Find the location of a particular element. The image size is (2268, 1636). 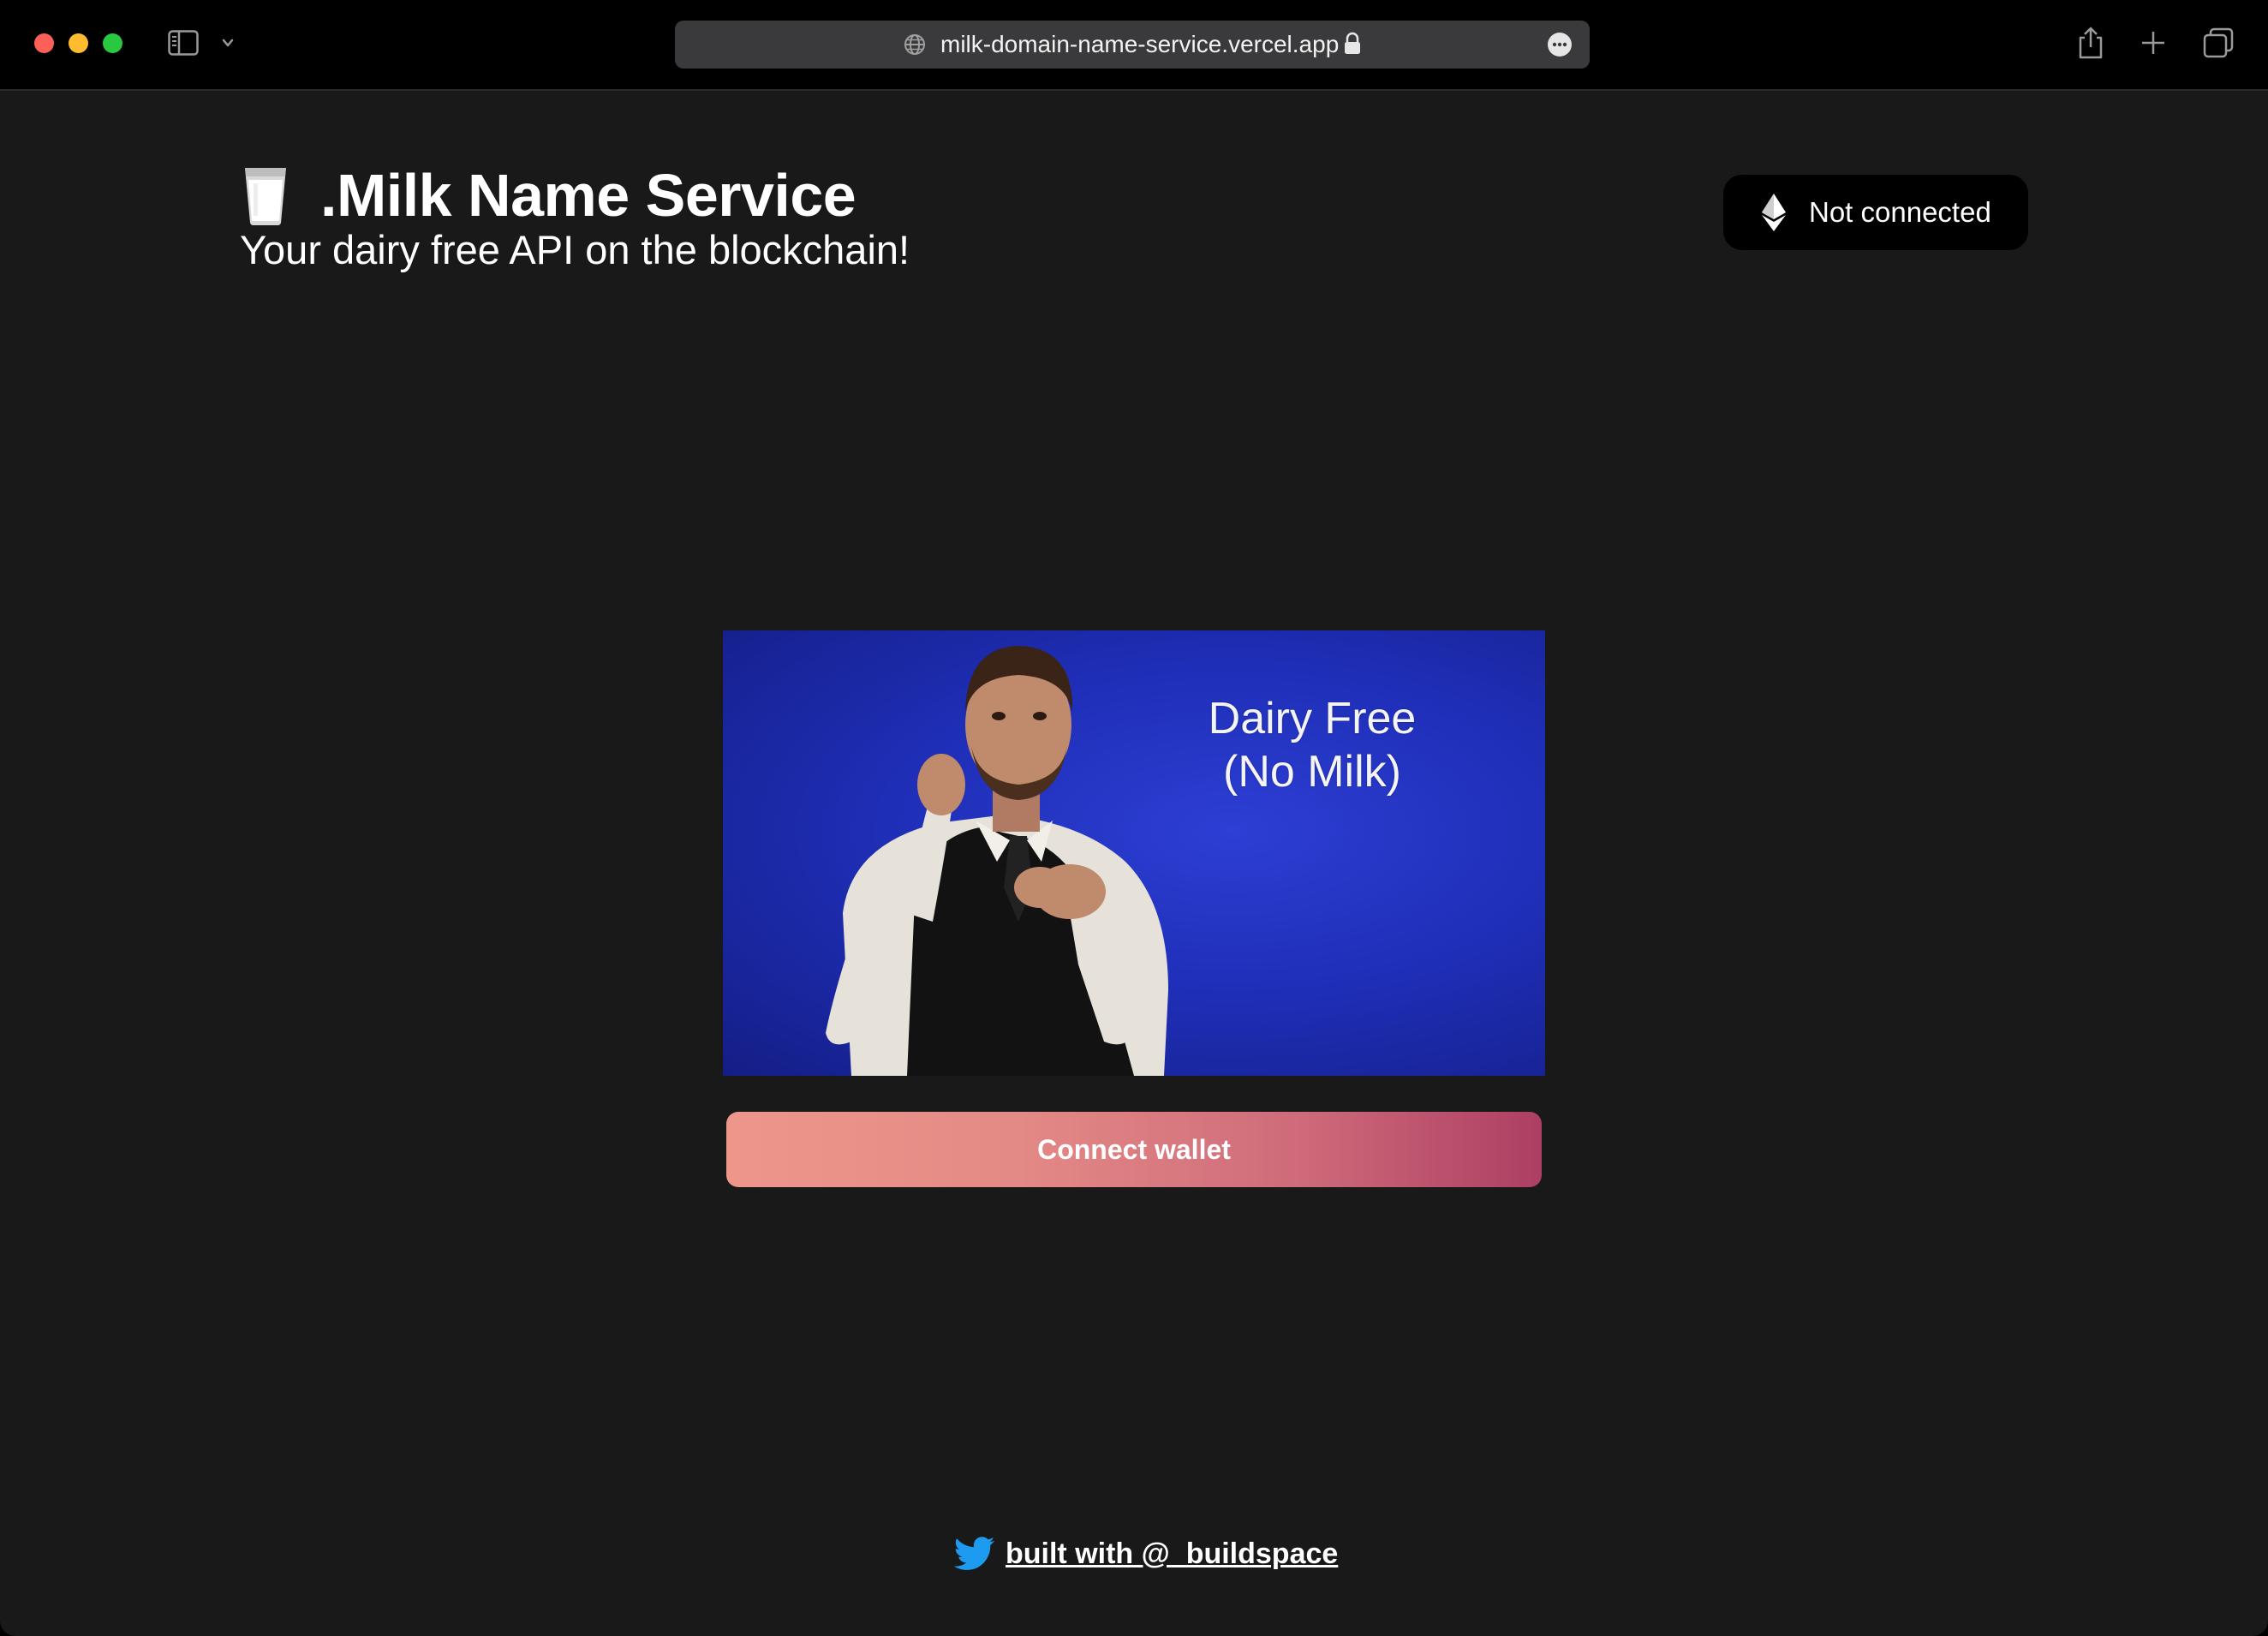

page-title-text: .Milk Name Service is located at coordinates (588, 195).